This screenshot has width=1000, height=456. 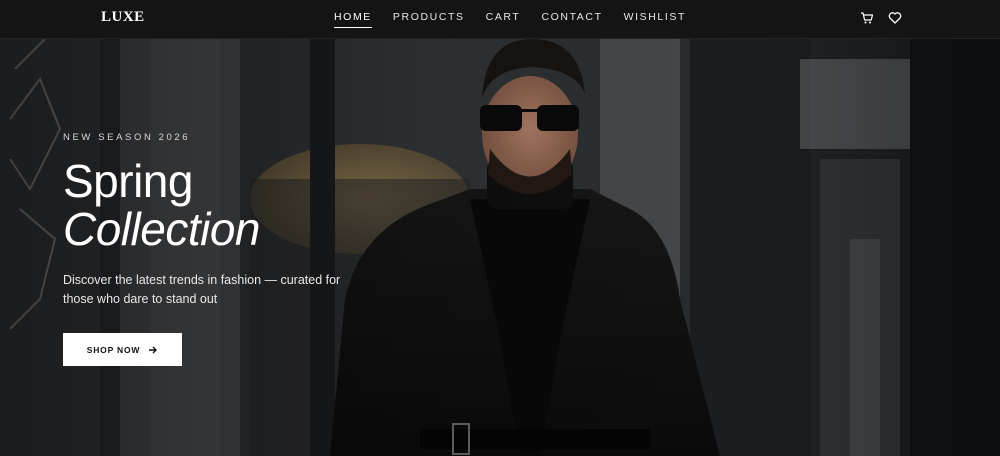 What do you see at coordinates (123, 17) in the screenshot?
I see `brand-logo: LUXE` at bounding box center [123, 17].